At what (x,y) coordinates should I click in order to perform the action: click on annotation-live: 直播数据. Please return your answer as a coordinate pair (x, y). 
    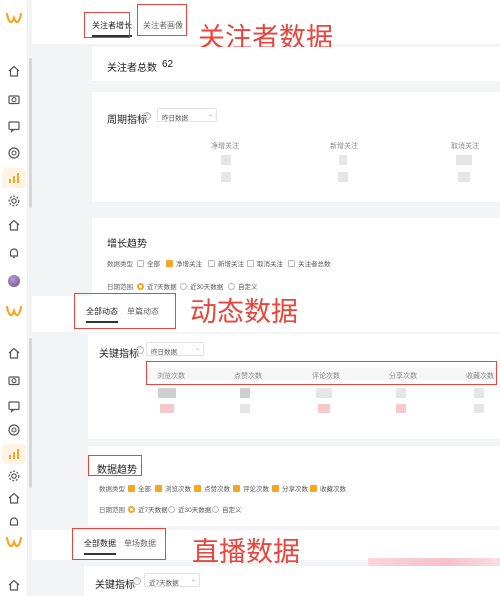
    Looking at the image, I should click on (246, 552).